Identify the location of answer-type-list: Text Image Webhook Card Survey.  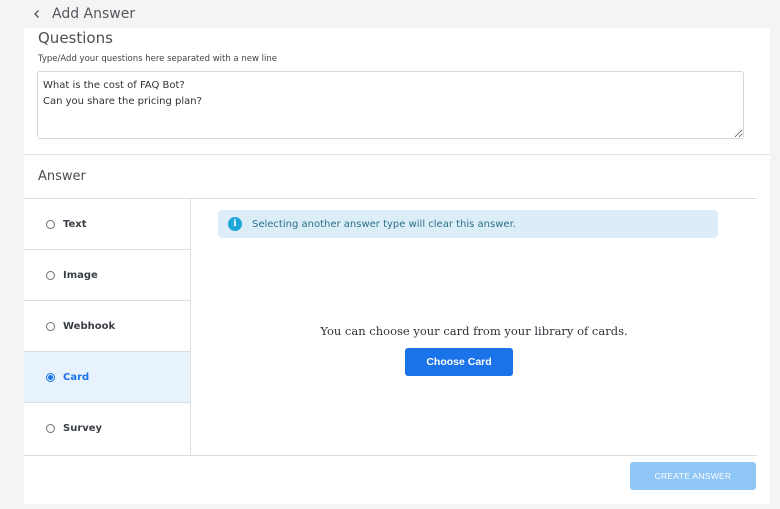
(107, 327).